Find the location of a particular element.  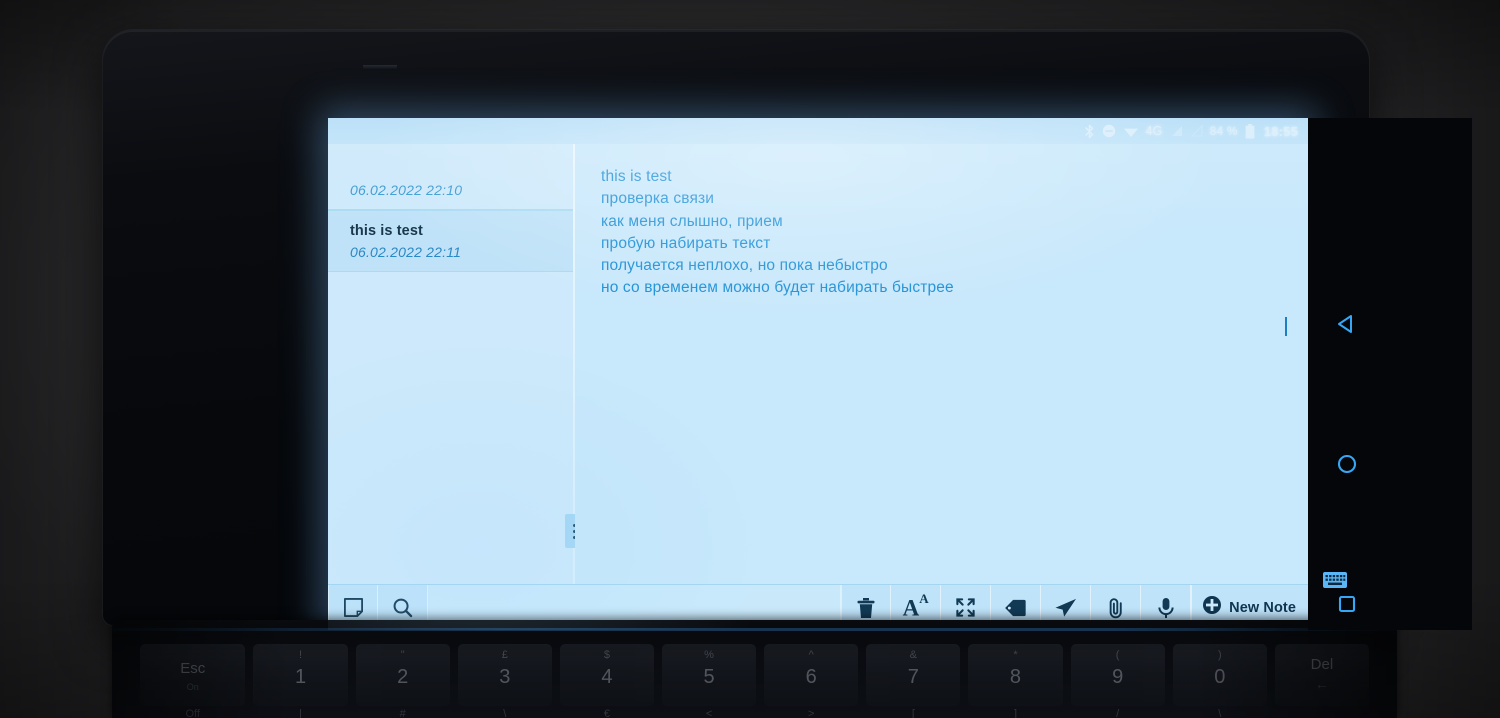

key-2: " 2 # is located at coordinates (402, 681).